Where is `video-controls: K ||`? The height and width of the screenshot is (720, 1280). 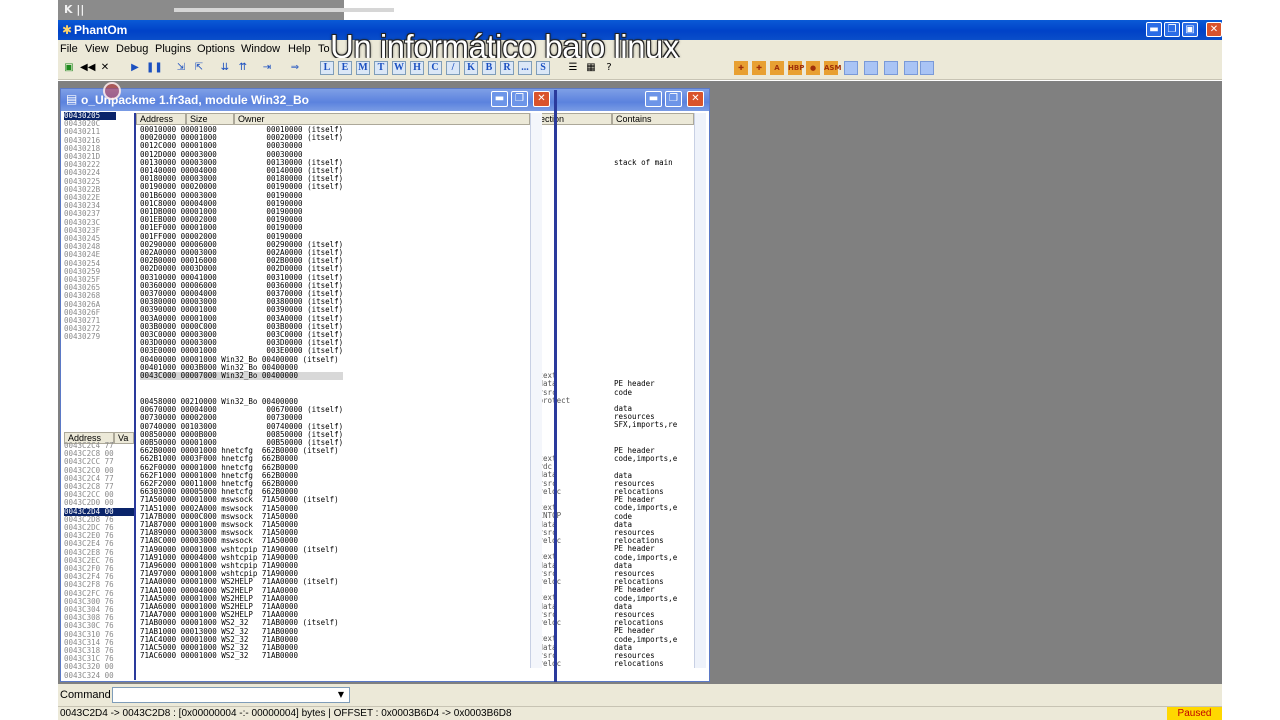 video-controls: K || is located at coordinates (226, 10).